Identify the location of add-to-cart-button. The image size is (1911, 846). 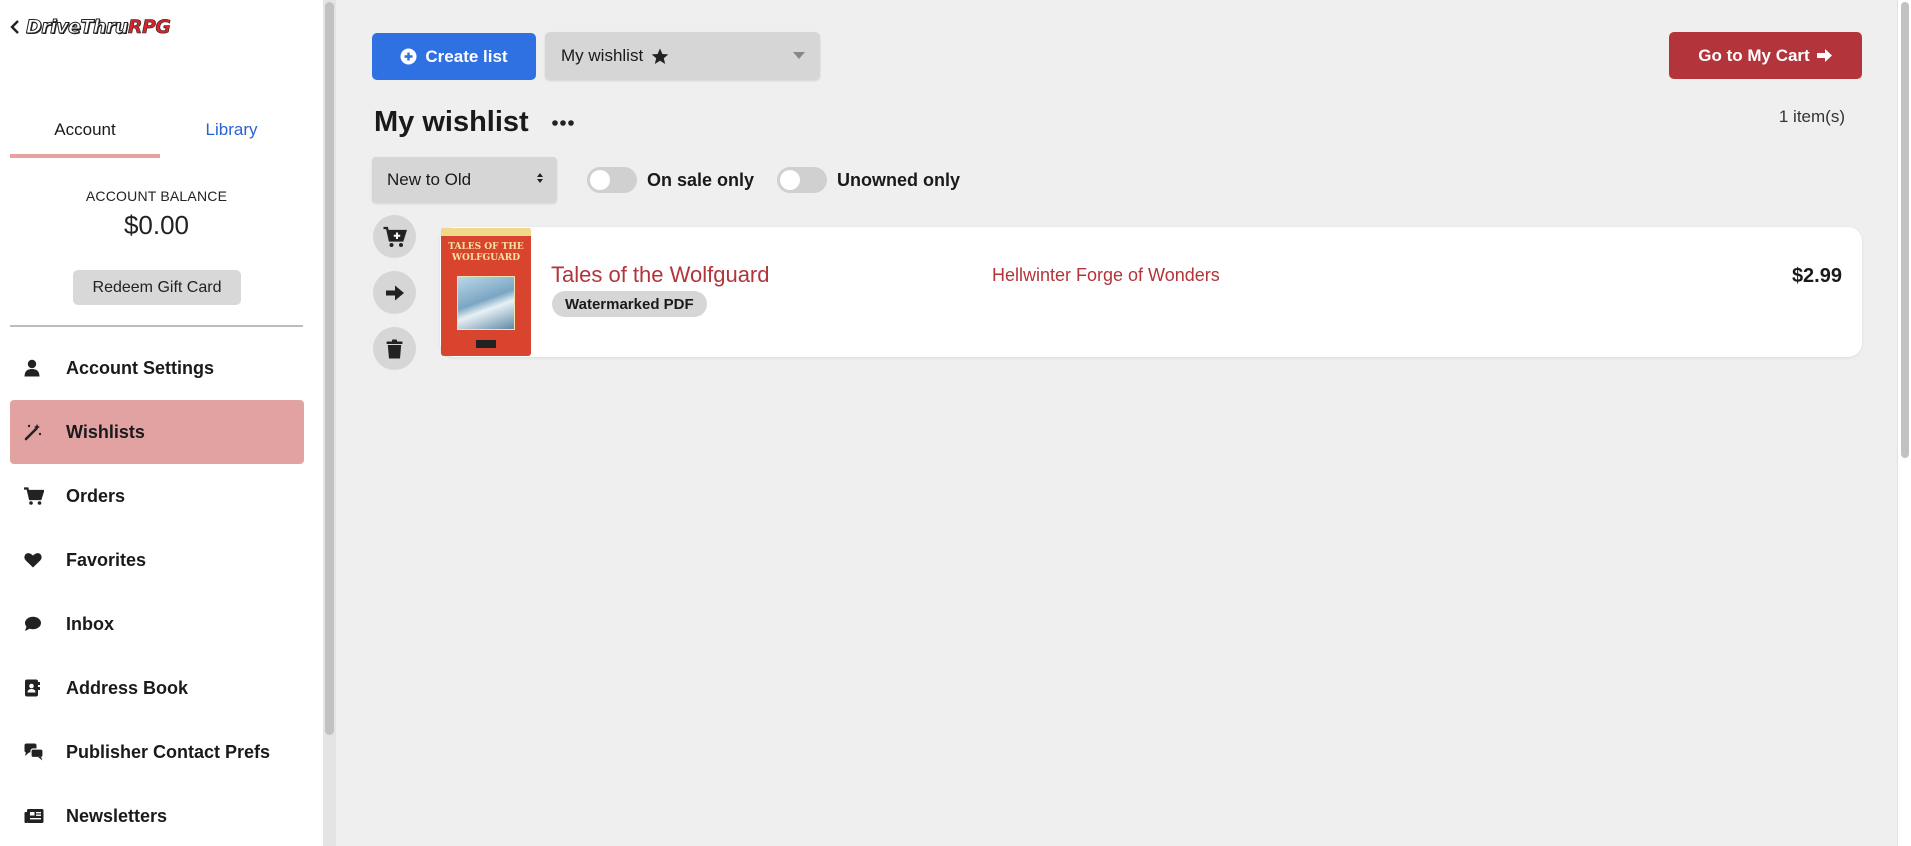
(394, 236).